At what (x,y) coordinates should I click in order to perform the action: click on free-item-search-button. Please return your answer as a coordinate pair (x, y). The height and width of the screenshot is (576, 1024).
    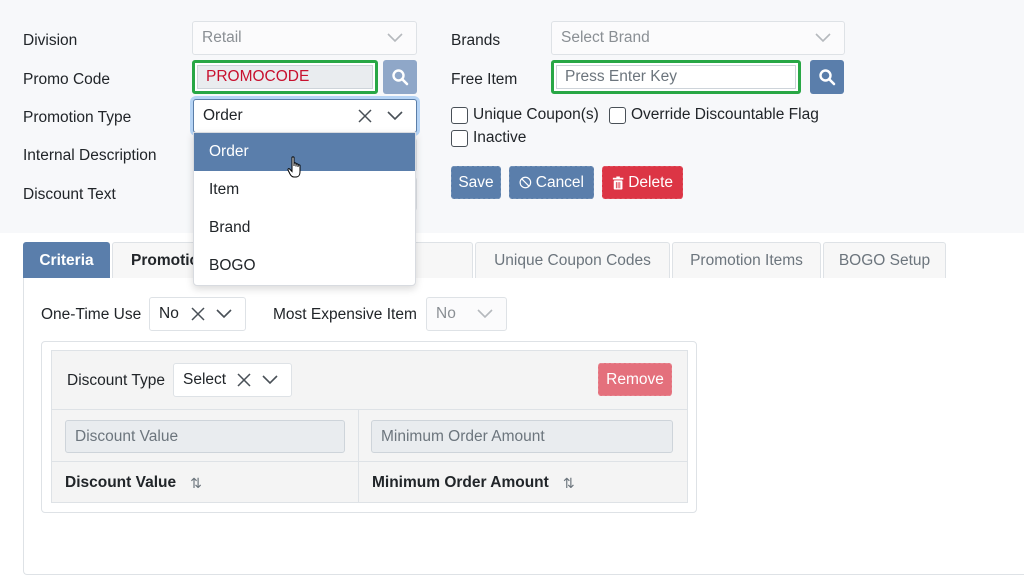
    Looking at the image, I should click on (827, 77).